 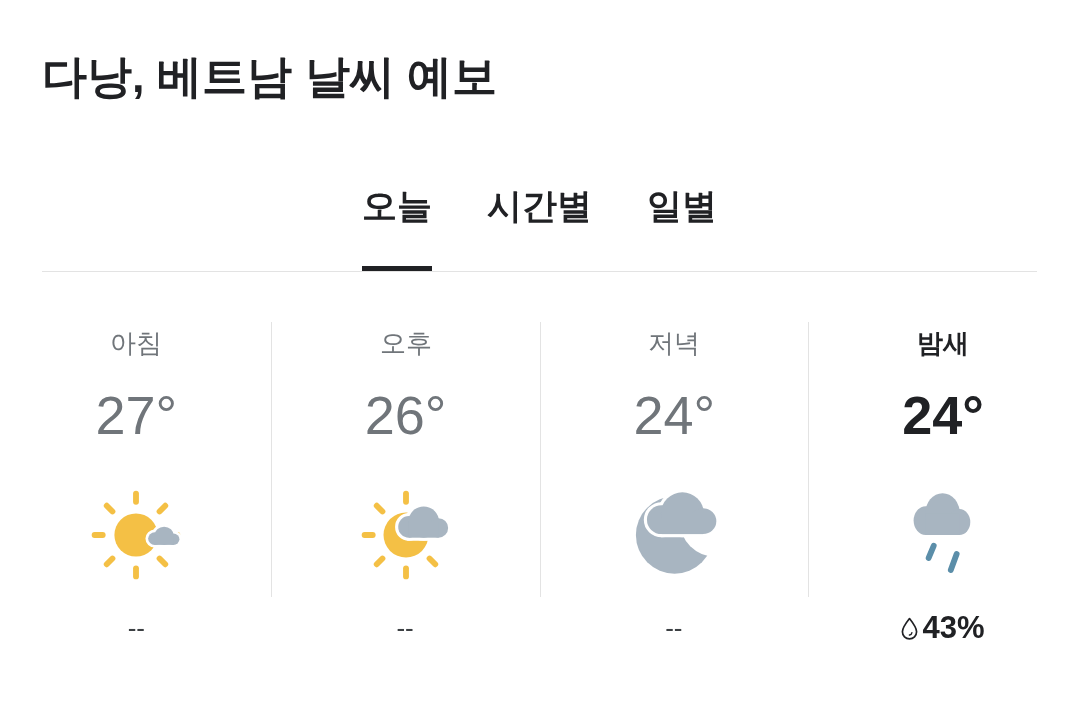 What do you see at coordinates (397, 228) in the screenshot?
I see `tab: 오늘` at bounding box center [397, 228].